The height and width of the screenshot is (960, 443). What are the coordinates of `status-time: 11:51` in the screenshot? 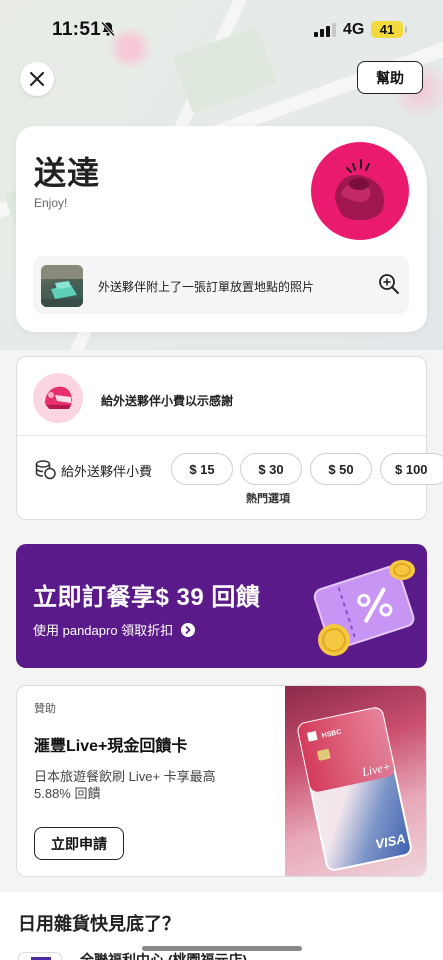 It's located at (77, 29).